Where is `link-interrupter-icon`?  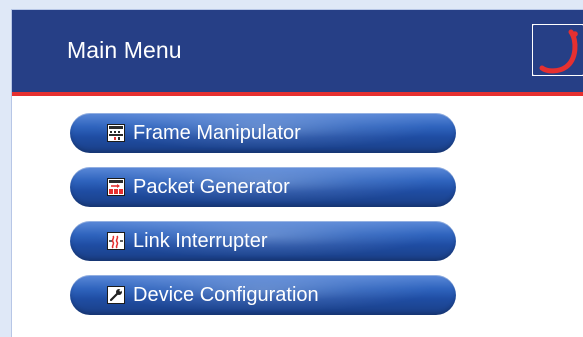
link-interrupter-icon is located at coordinates (116, 241).